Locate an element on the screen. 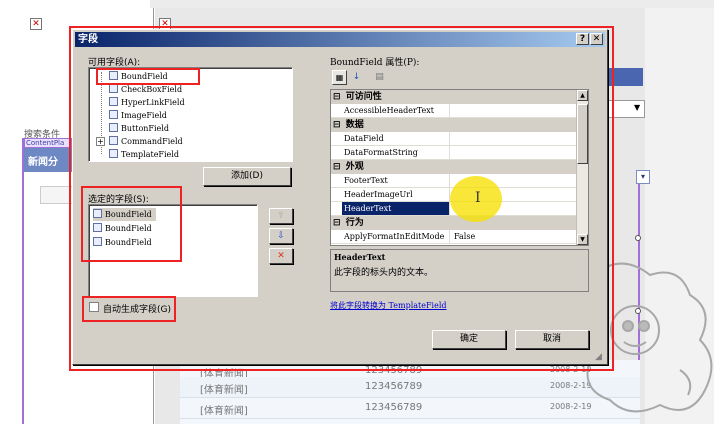  content-placeholder-tag: ContentPla is located at coordinates (48, 143).